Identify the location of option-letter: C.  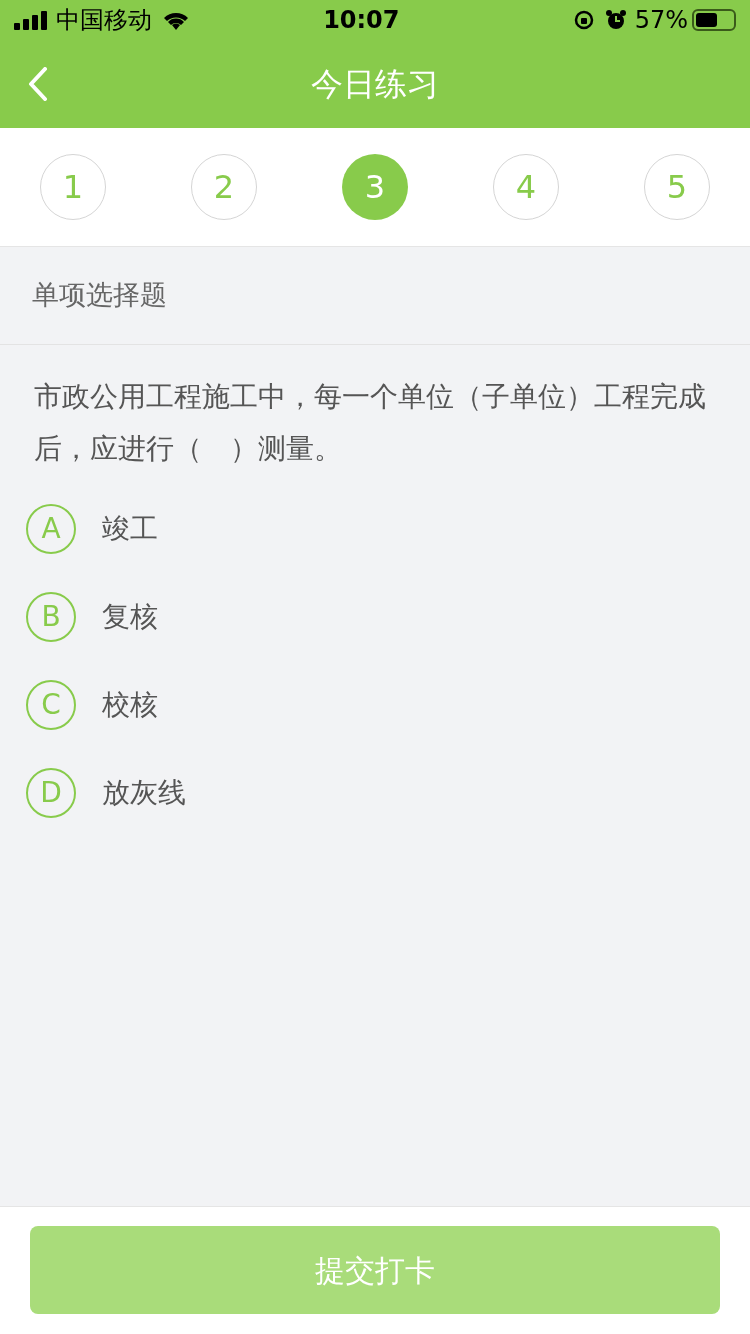
(51, 705).